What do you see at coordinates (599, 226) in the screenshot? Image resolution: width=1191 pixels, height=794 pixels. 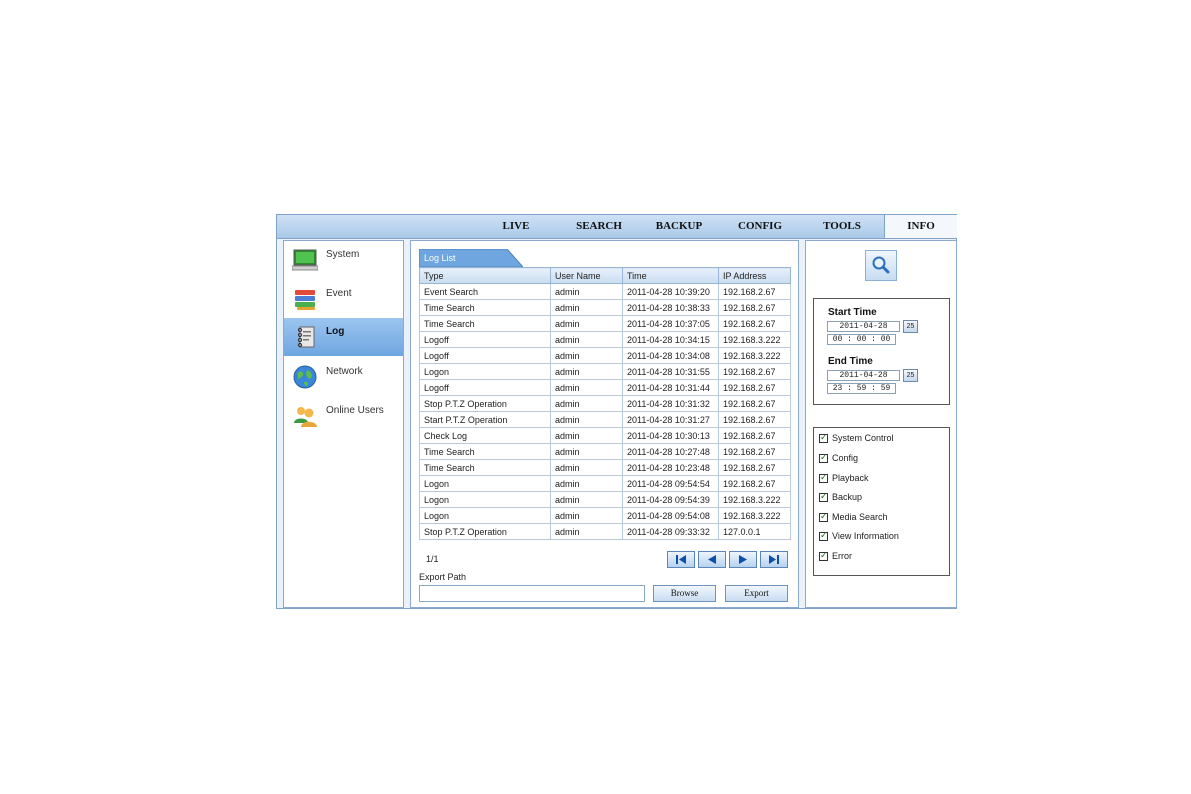 I see `nav-tab-search: SEARCH` at bounding box center [599, 226].